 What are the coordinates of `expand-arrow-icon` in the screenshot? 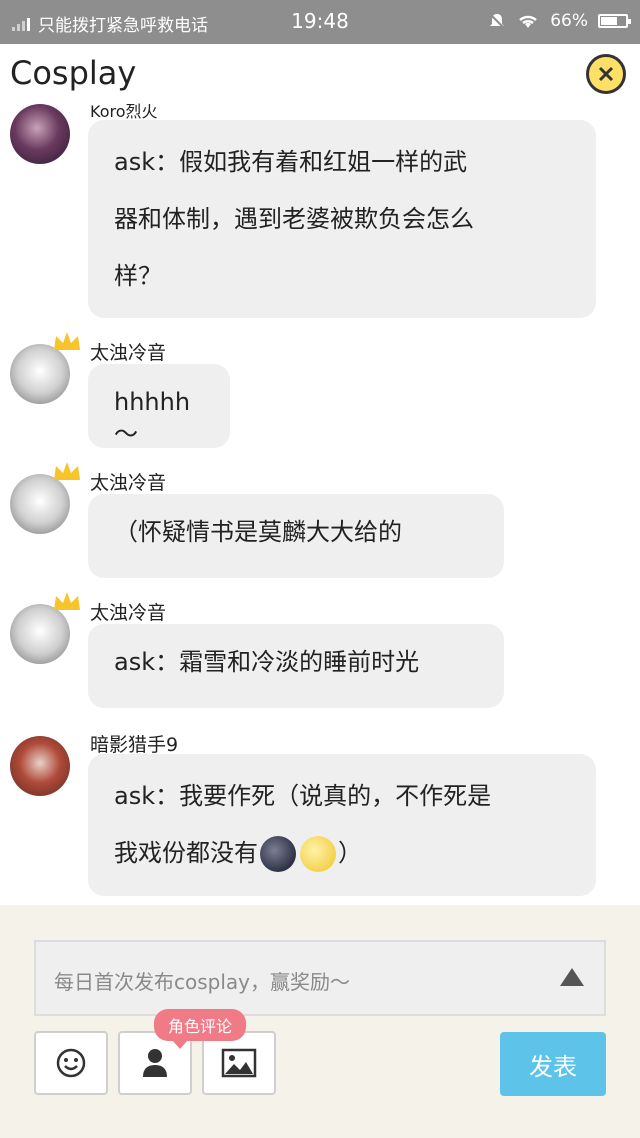 It's located at (572, 977).